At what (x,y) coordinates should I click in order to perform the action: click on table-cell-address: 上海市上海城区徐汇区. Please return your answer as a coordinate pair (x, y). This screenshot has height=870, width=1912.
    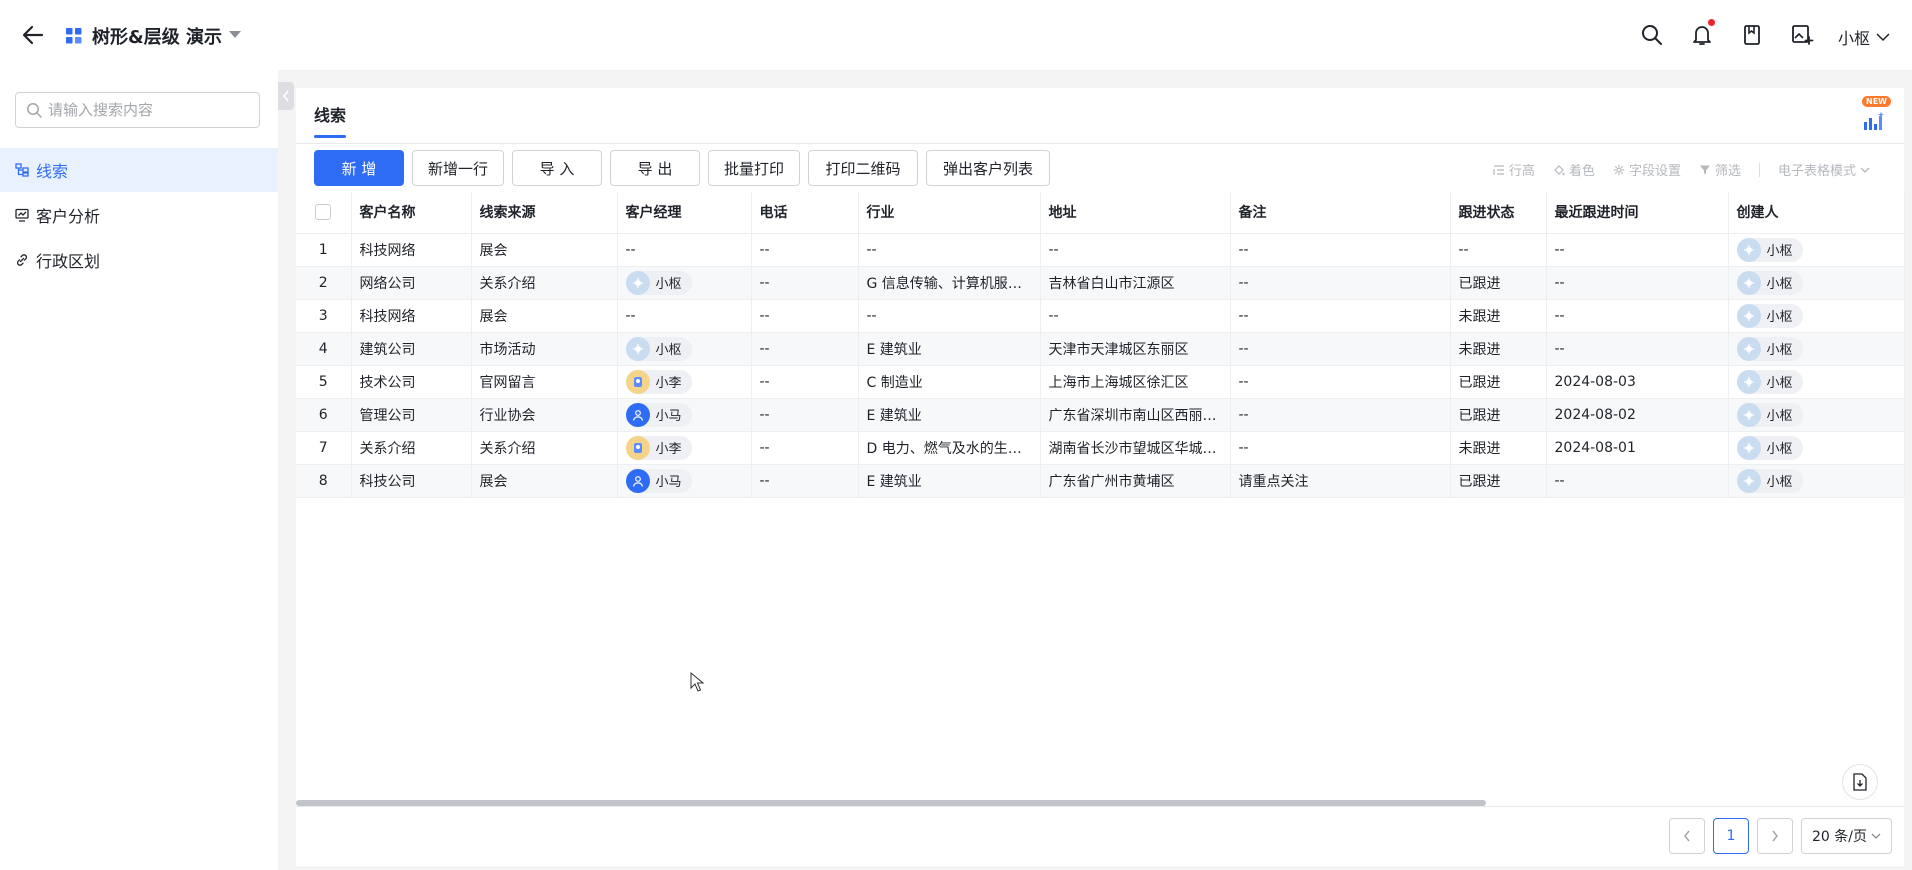
    Looking at the image, I should click on (1135, 382).